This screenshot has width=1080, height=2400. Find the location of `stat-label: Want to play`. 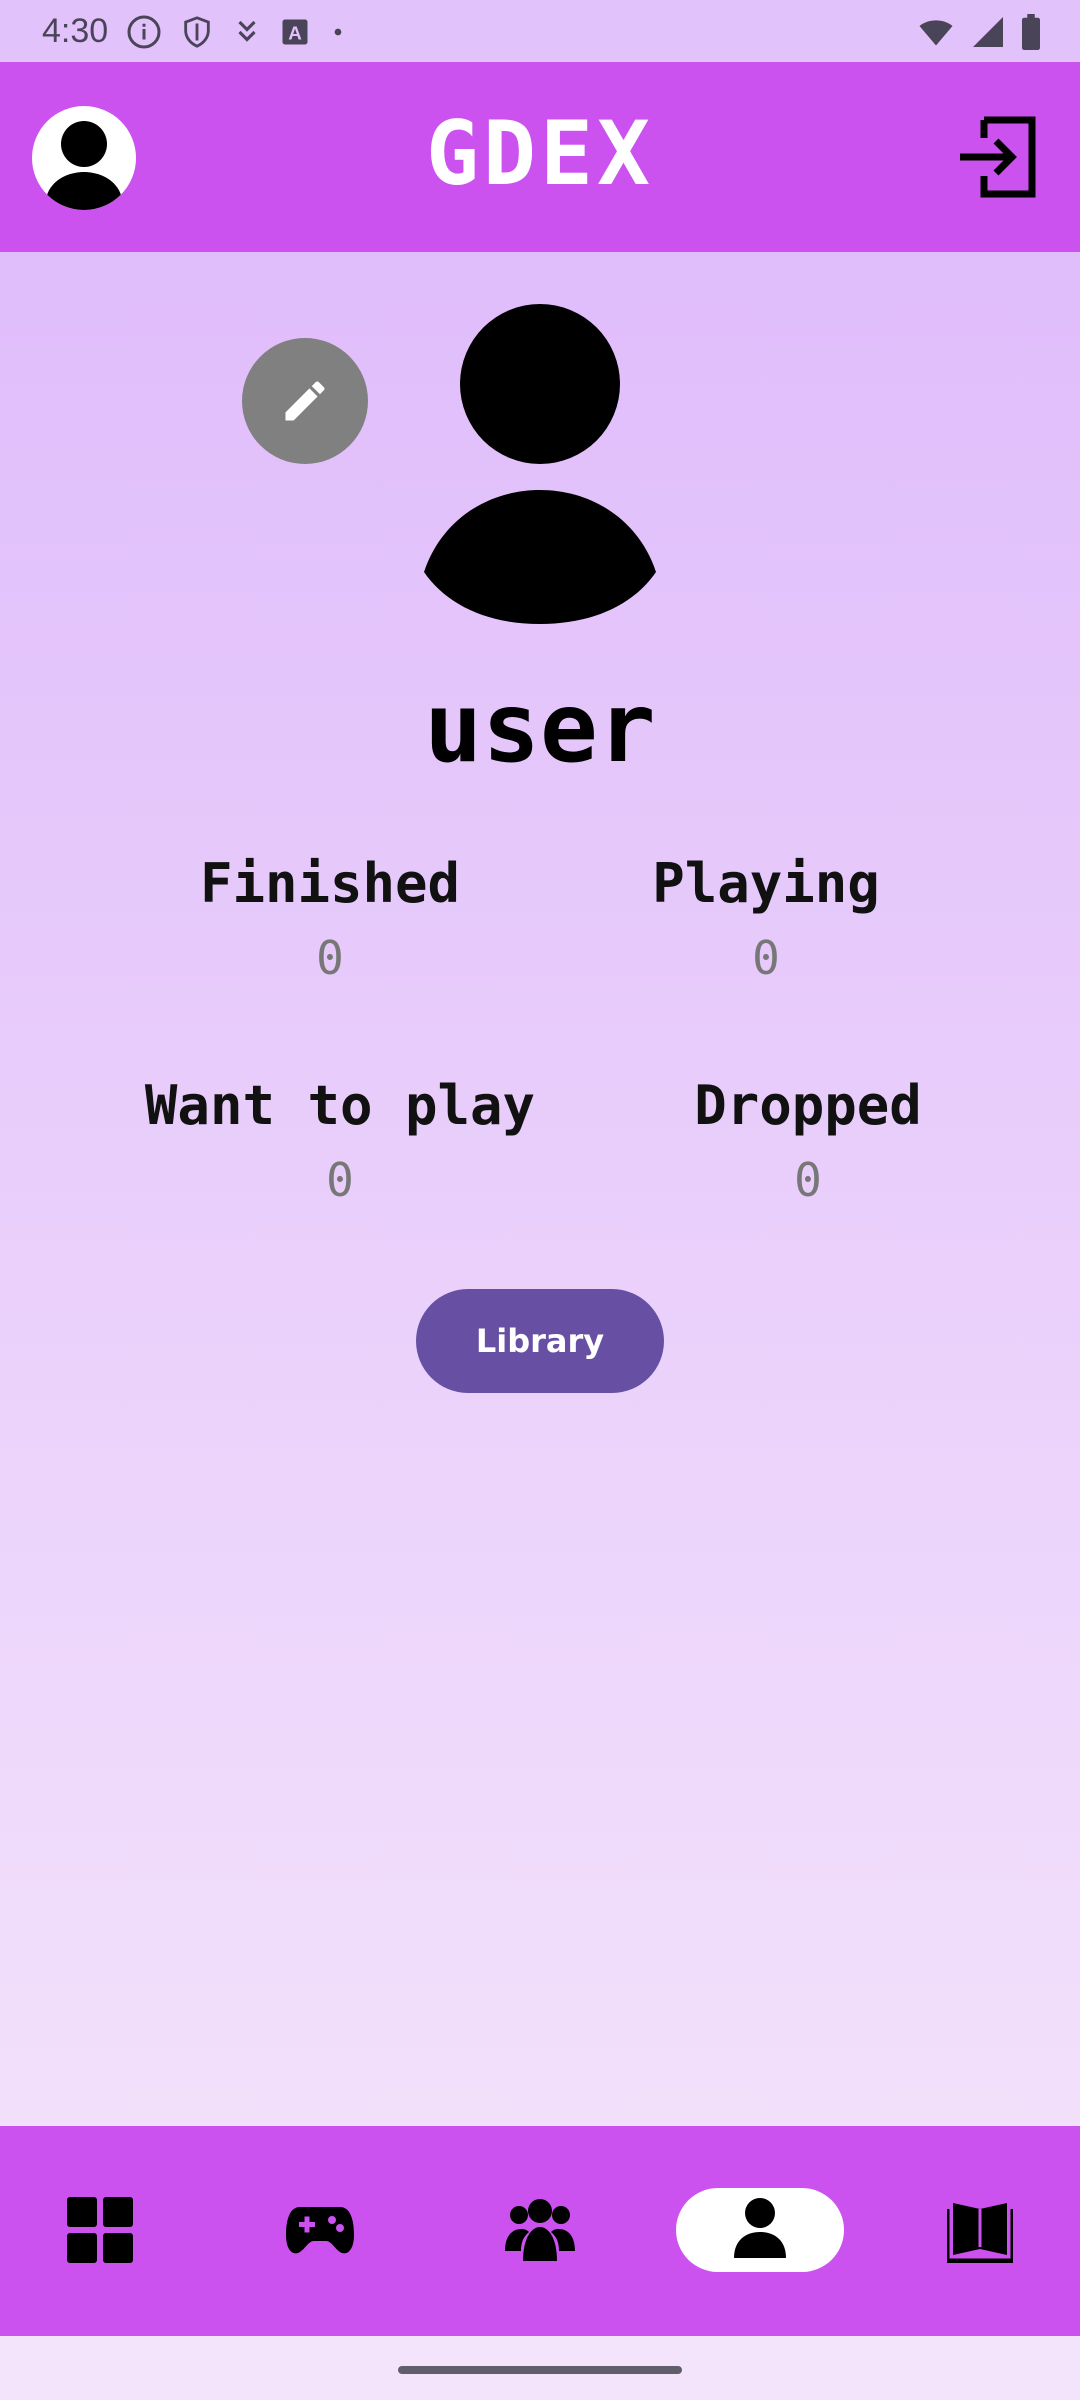

stat-label: Want to play is located at coordinates (340, 1105).